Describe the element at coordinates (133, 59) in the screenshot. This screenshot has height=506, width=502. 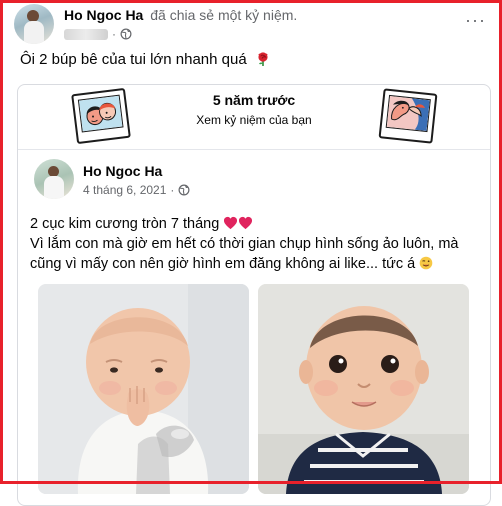
I see `caption-text: Ôi 2 búp bê của tui lớn nhanh quá` at that location.